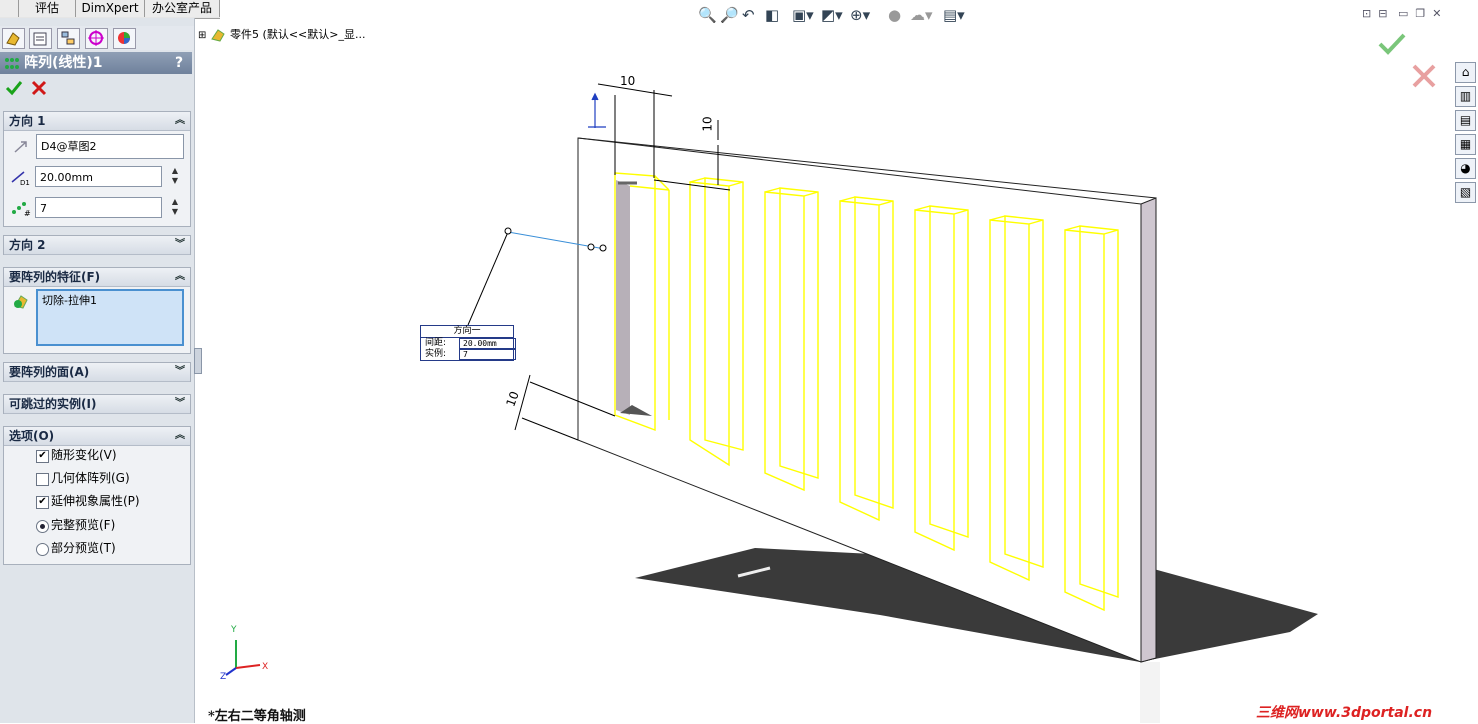 The image size is (1478, 724). I want to click on origin-marker, so click(597, 110).